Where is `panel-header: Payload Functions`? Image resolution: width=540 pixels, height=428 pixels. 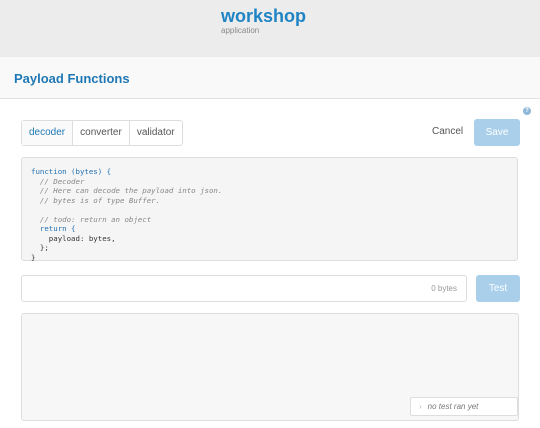
panel-header: Payload Functions is located at coordinates (270, 78).